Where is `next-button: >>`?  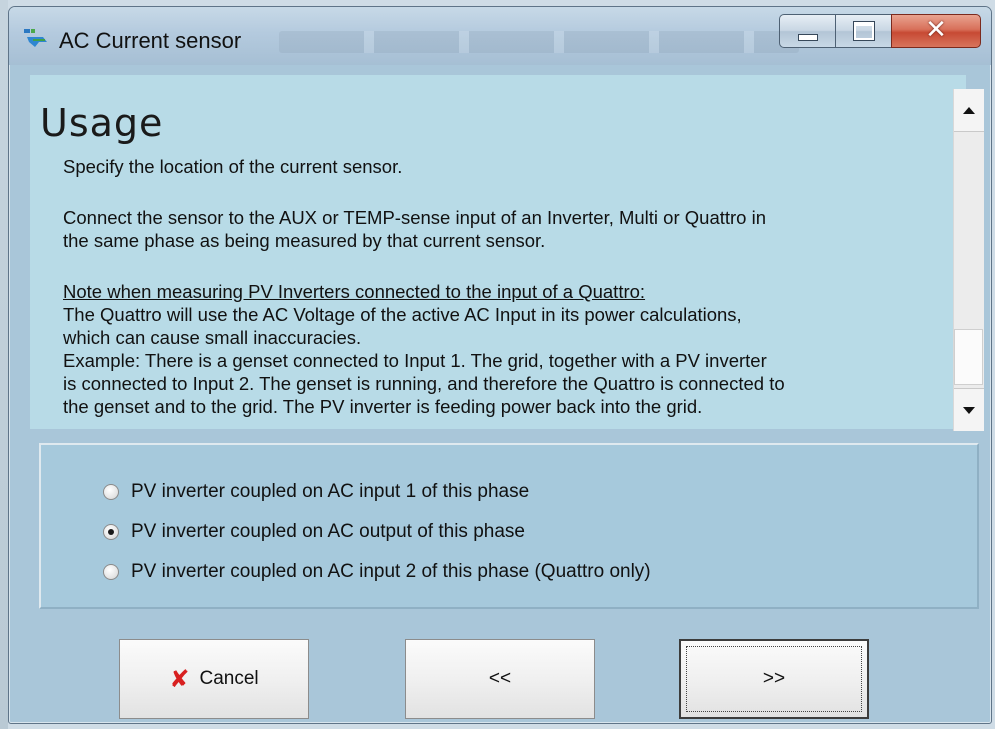 next-button: >> is located at coordinates (774, 679).